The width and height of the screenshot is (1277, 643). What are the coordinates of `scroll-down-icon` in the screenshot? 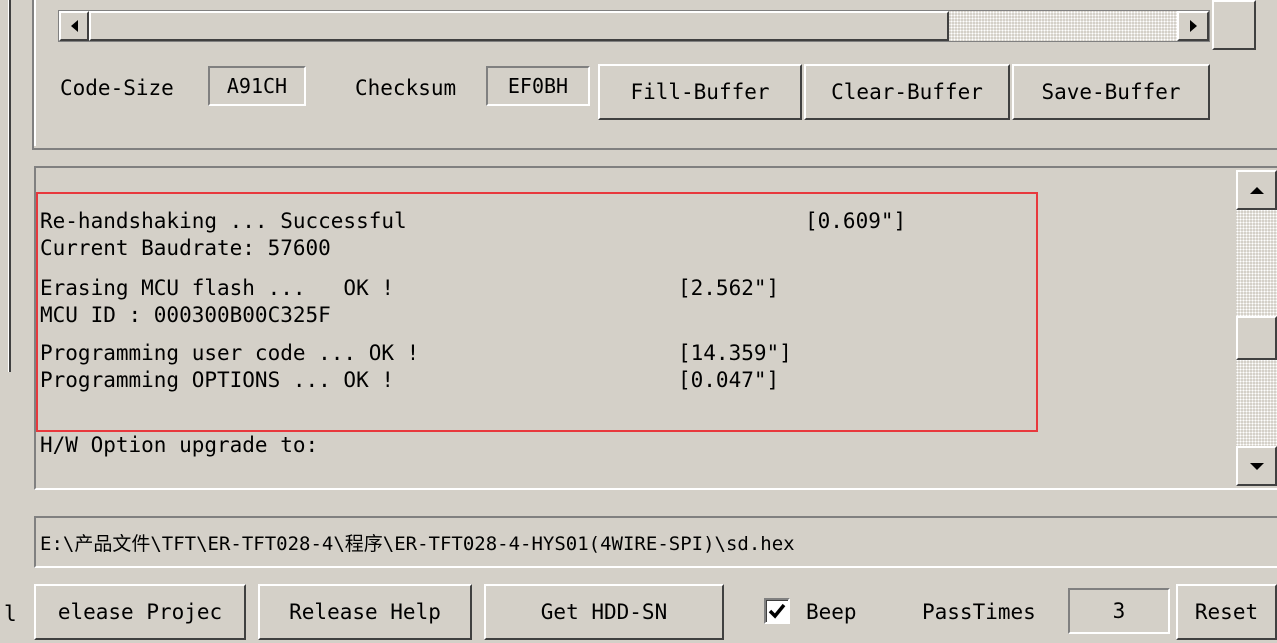 It's located at (1256, 466).